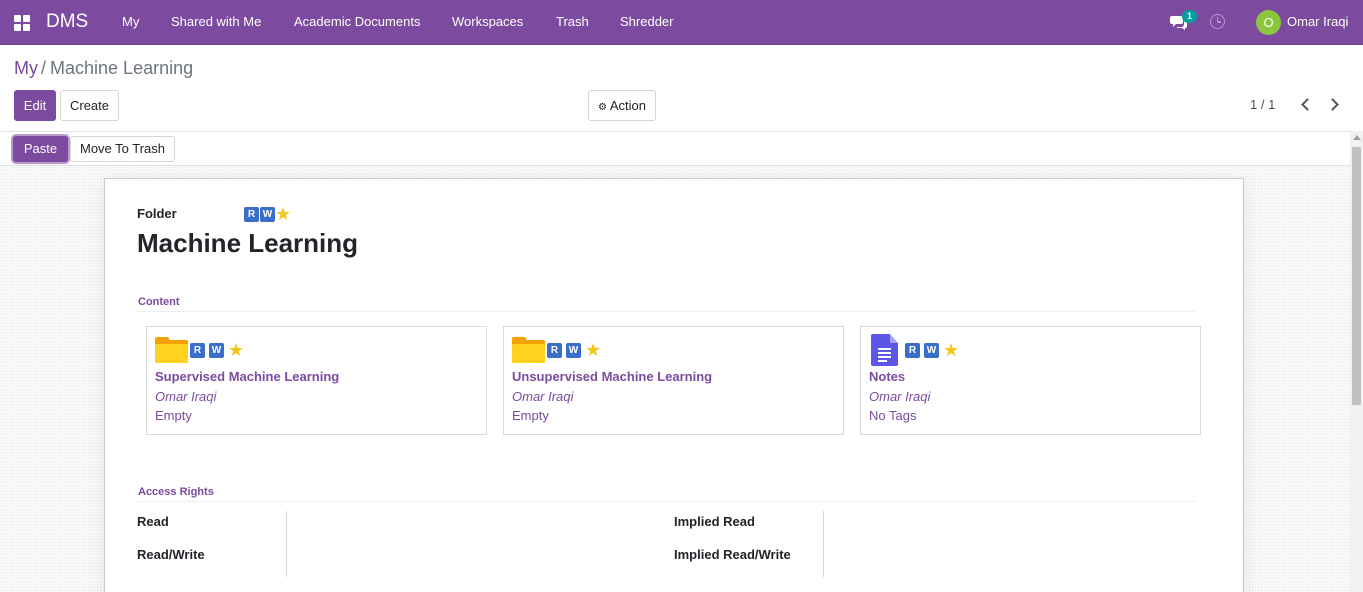 The height and width of the screenshot is (592, 1363). What do you see at coordinates (887, 376) in the screenshot?
I see `card-name: Notes` at bounding box center [887, 376].